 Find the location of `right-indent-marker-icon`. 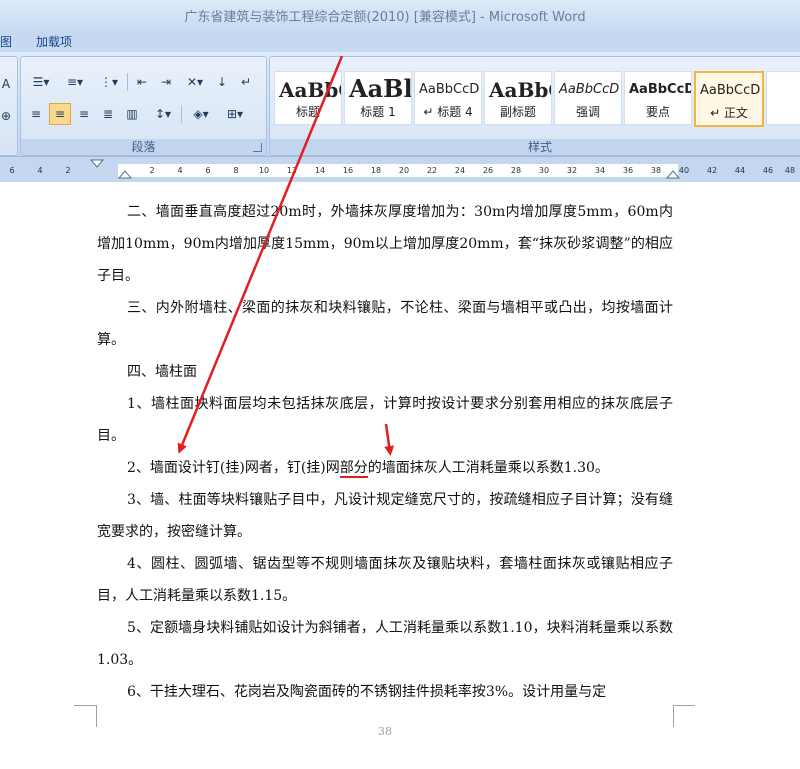

right-indent-marker-icon is located at coordinates (673, 175).